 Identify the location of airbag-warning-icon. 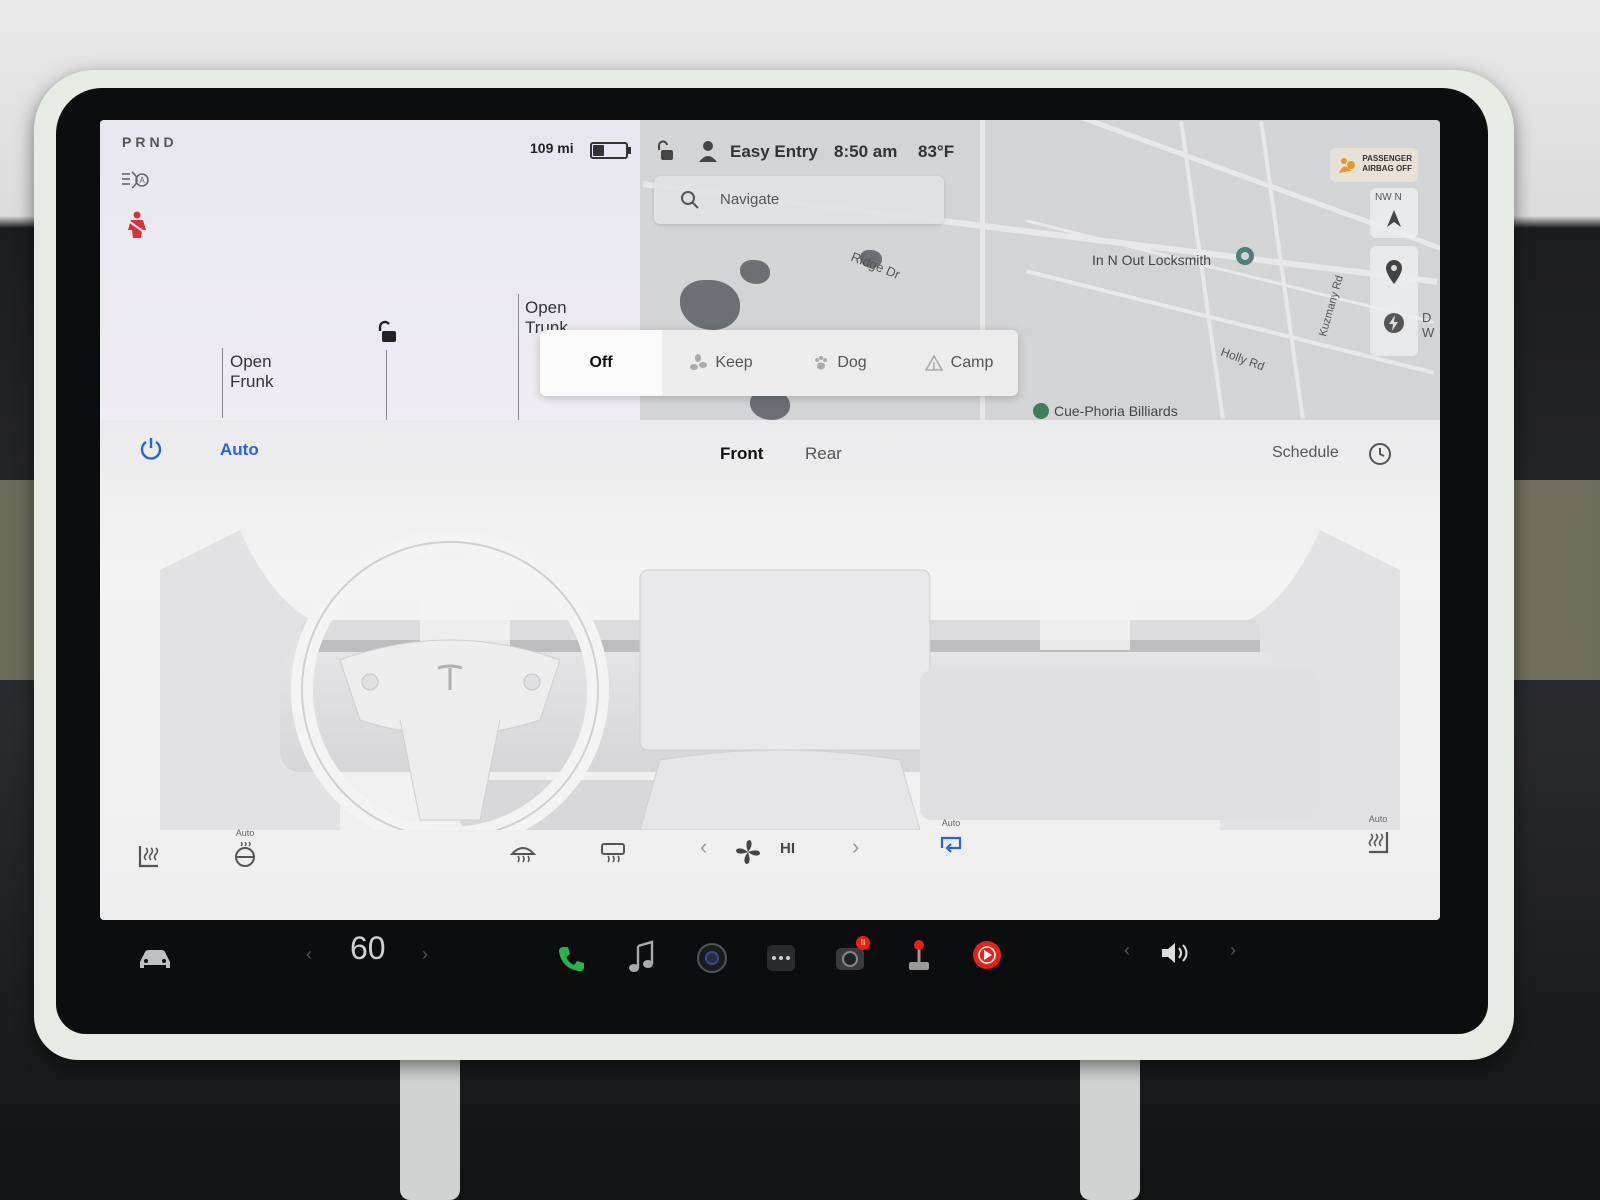
(1347, 165).